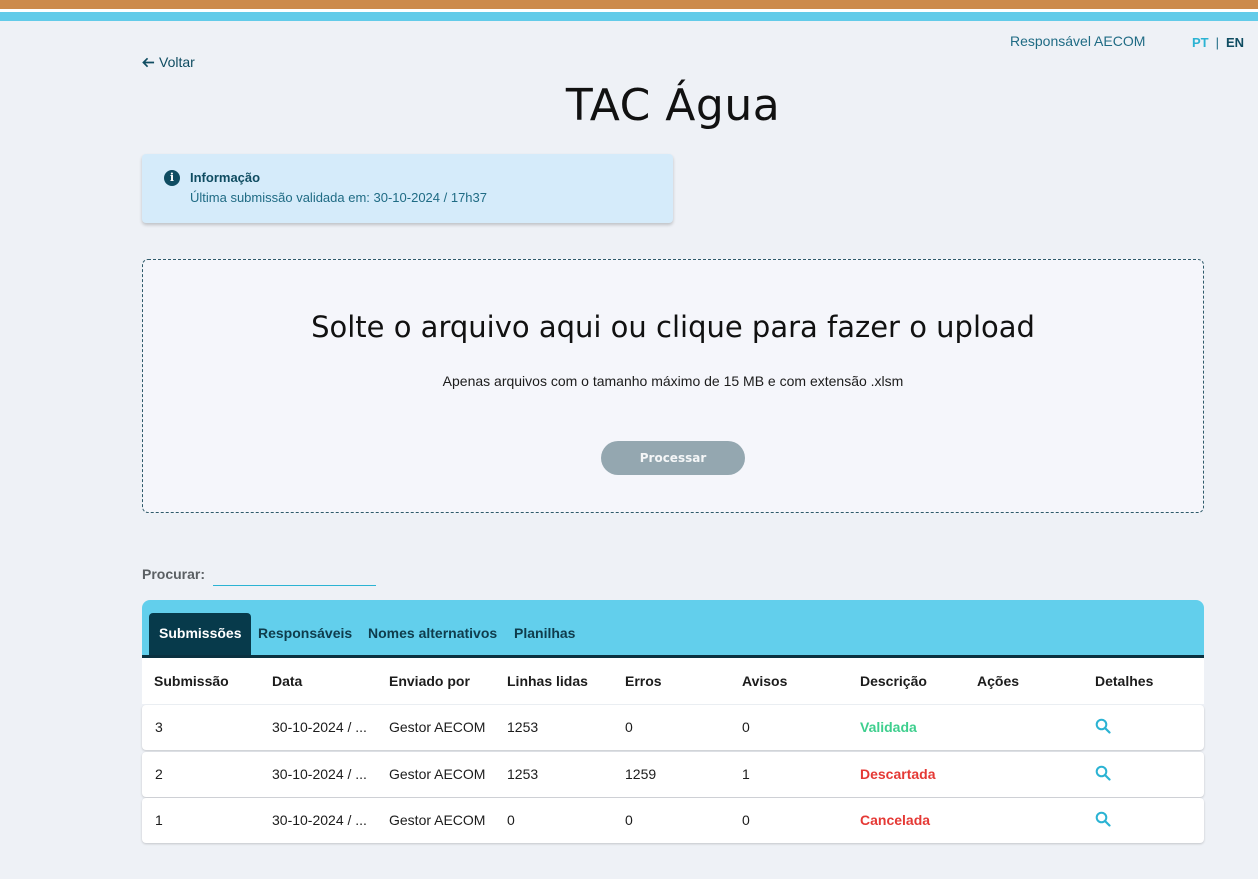 This screenshot has height=879, width=1258. Describe the element at coordinates (1124, 681) in the screenshot. I see `column-header-details: Detalhes` at that location.